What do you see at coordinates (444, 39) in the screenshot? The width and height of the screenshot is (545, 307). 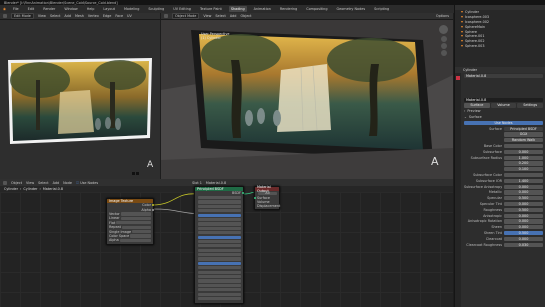 I see `zoom-icon` at bounding box center [444, 39].